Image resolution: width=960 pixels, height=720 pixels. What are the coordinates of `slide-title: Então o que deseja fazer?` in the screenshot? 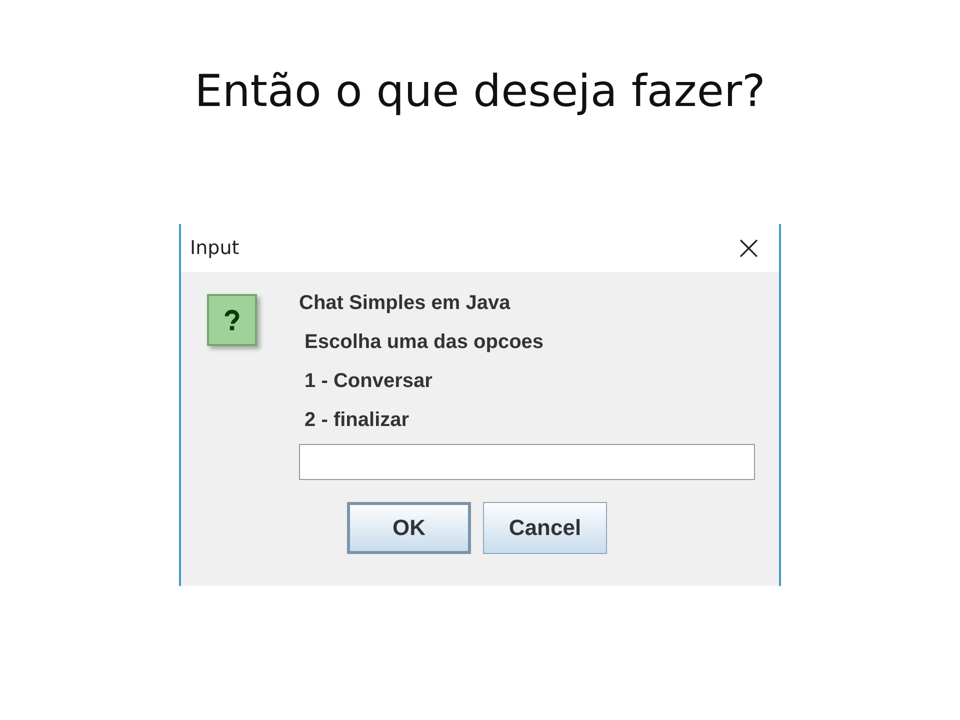 It's located at (480, 92).